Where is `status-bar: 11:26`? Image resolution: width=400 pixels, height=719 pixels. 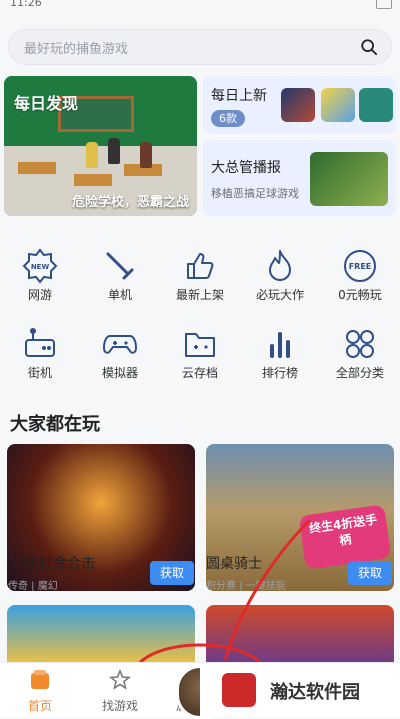
status-bar: 11:26 is located at coordinates (200, 5).